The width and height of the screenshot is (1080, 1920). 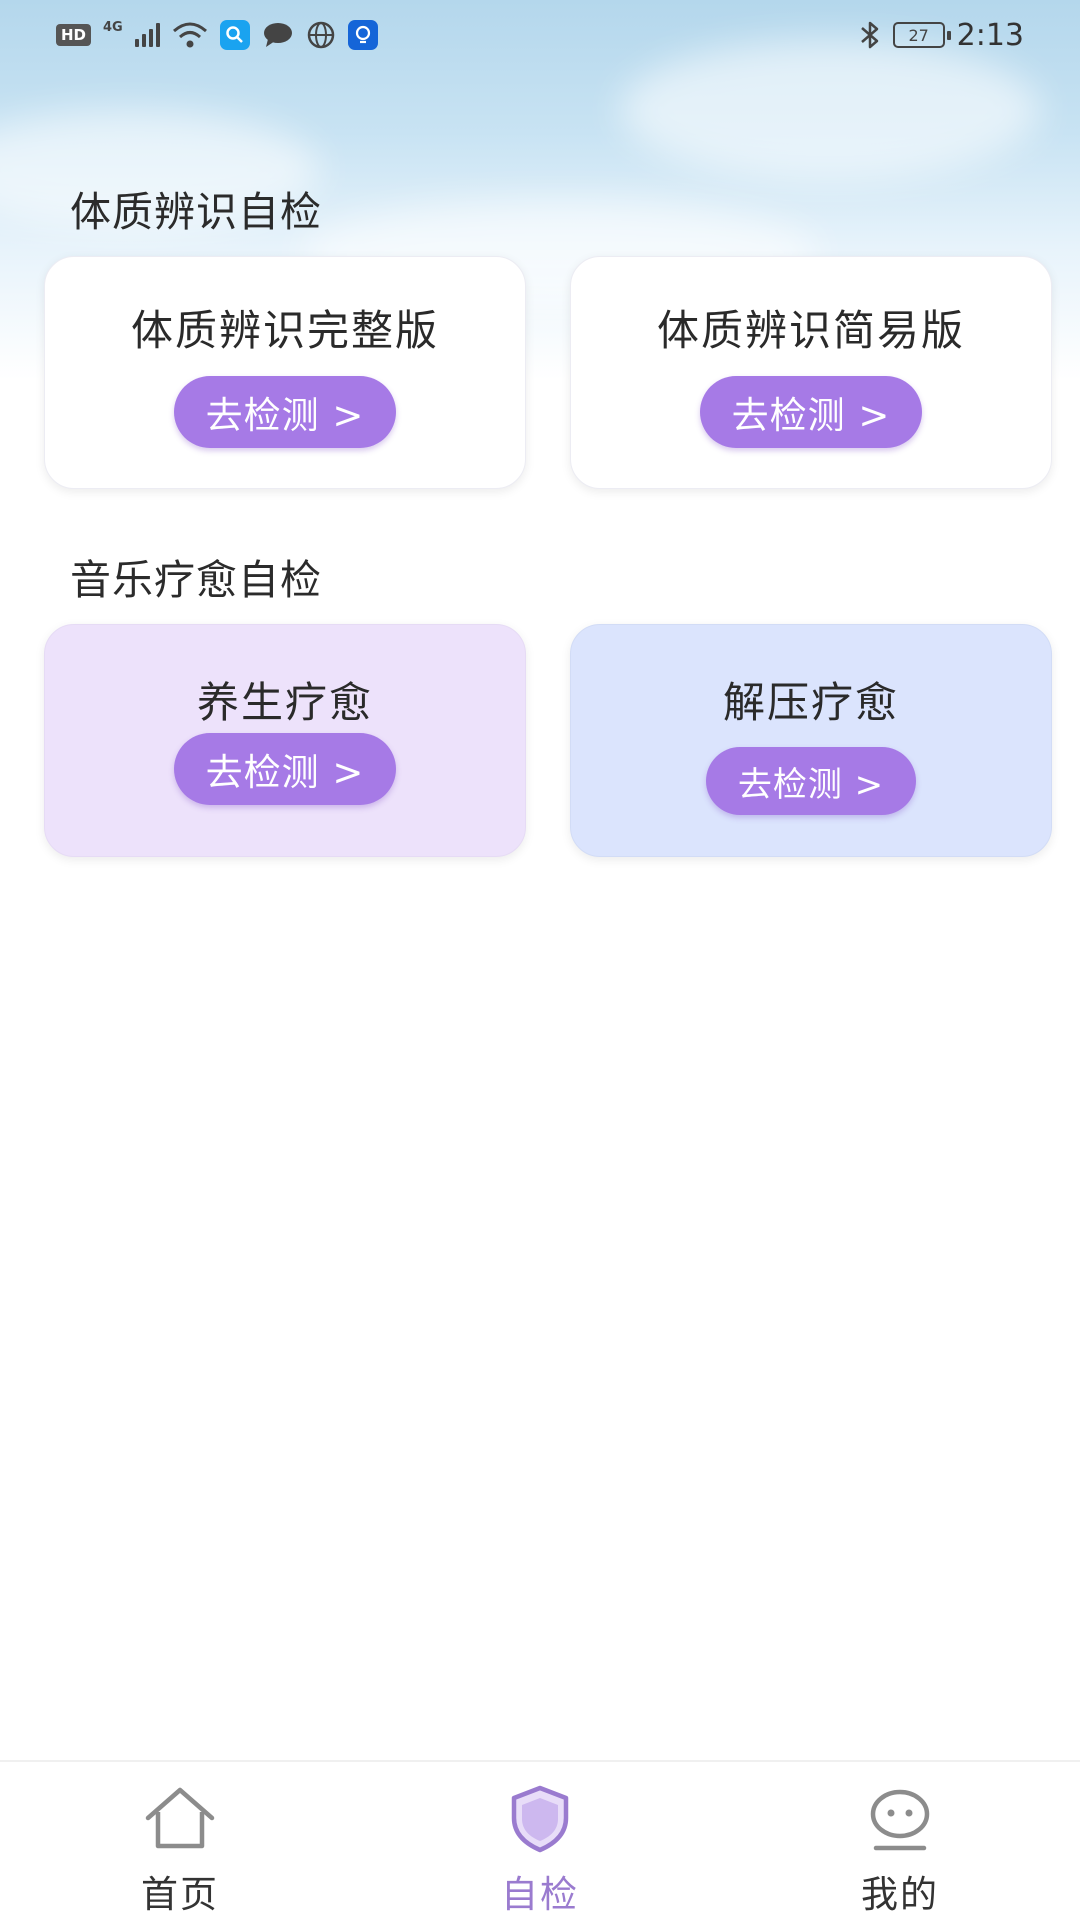 What do you see at coordinates (277, 35) in the screenshot?
I see `message-icon` at bounding box center [277, 35].